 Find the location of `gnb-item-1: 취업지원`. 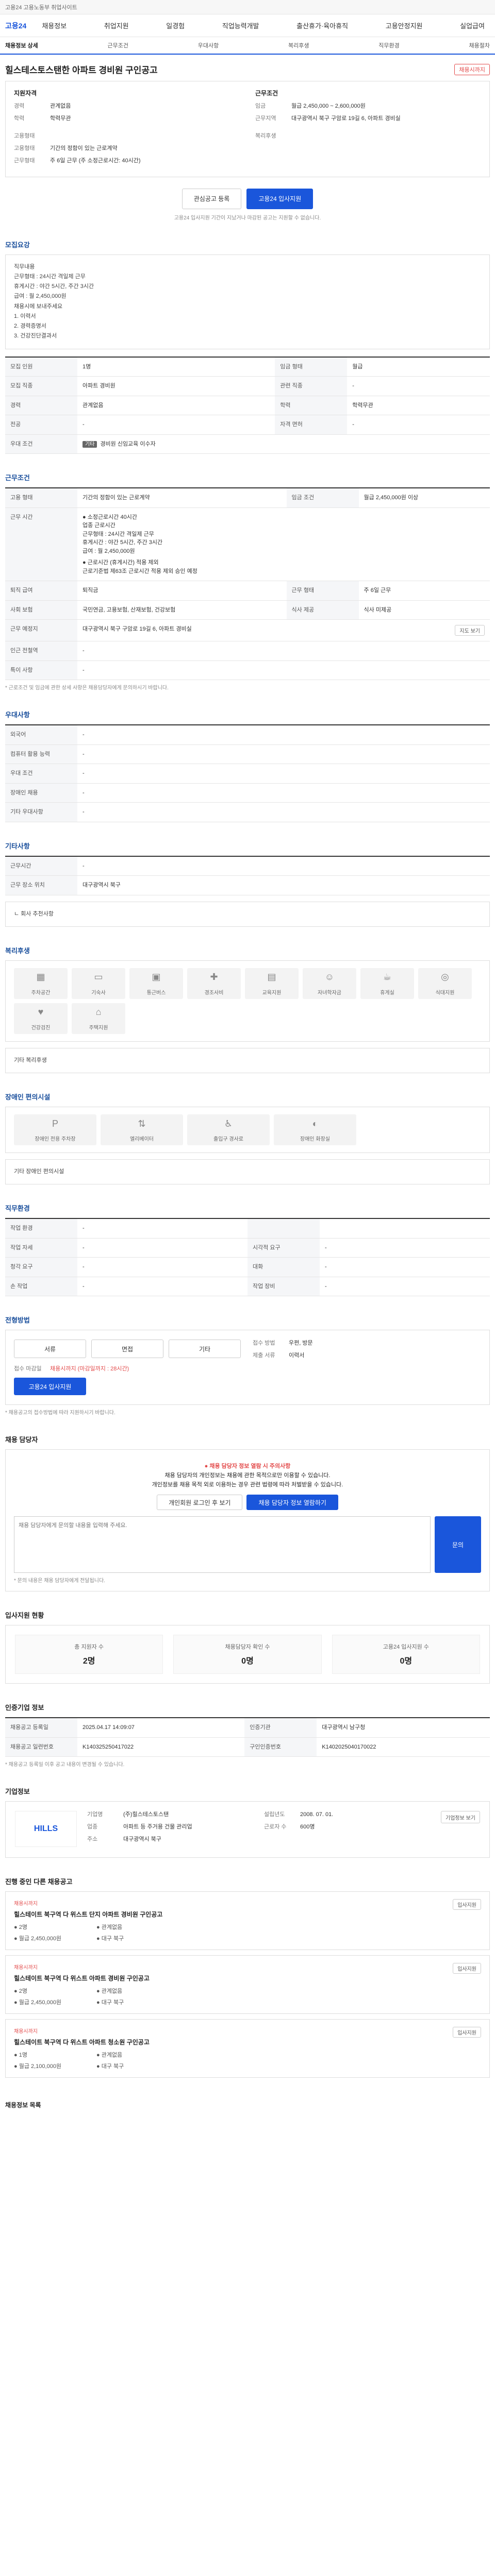

gnb-item-1: 취업지원 is located at coordinates (116, 25).